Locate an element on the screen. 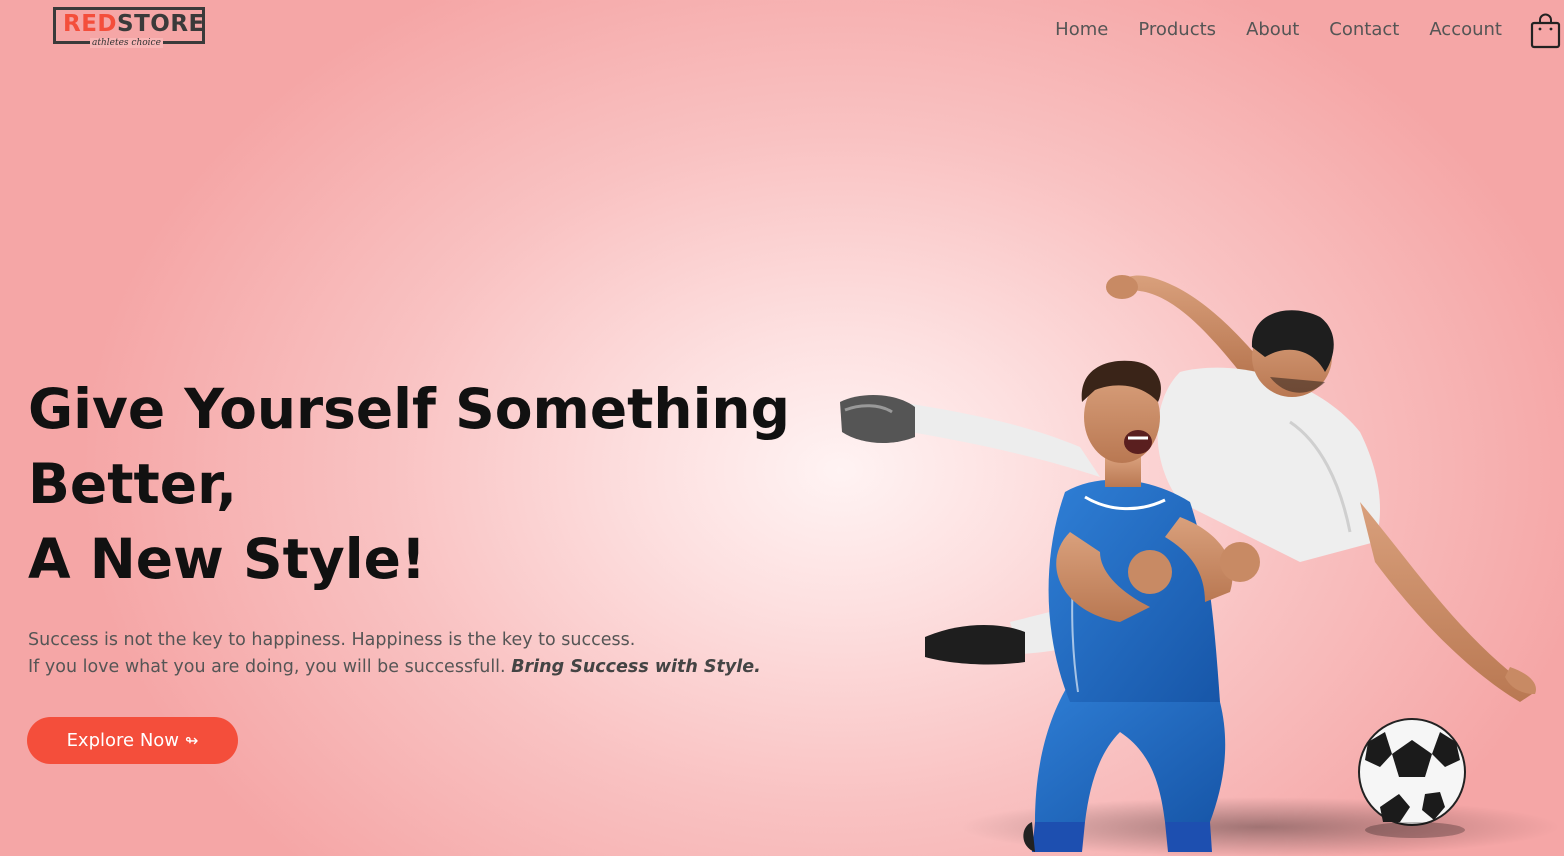 Image resolution: width=1564 pixels, height=856 pixels. logo-red-part: RED is located at coordinates (90, 24).